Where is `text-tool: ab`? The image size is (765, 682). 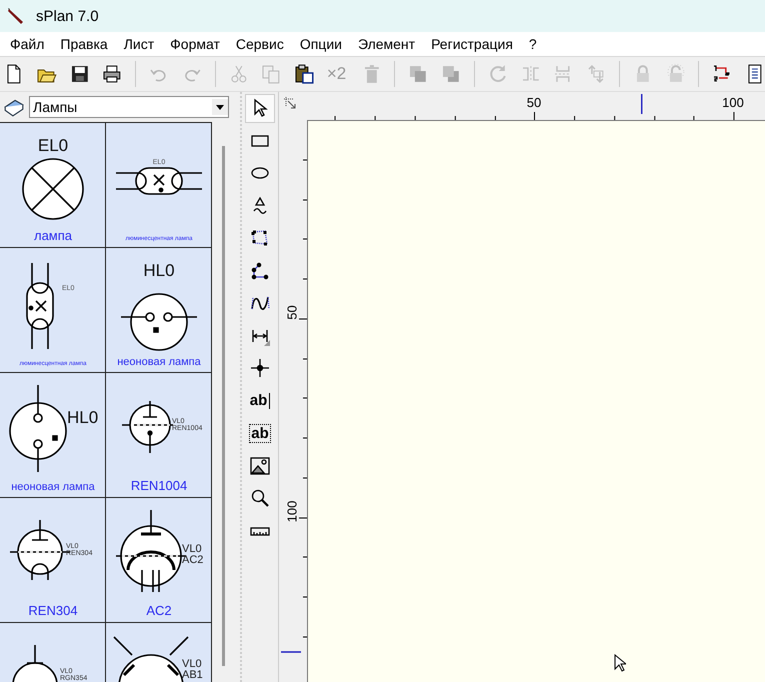
text-tool: ab is located at coordinates (260, 401).